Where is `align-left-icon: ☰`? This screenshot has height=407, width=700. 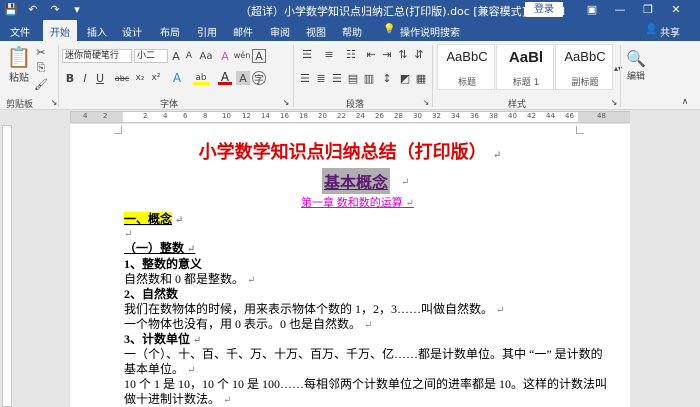
align-left-icon: ☰ is located at coordinates (305, 78).